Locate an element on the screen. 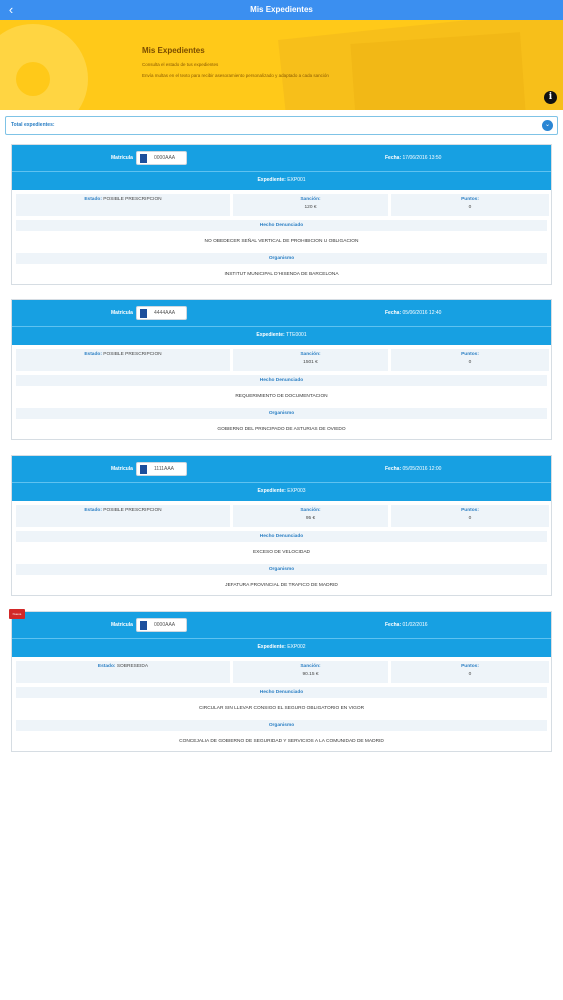 The width and height of the screenshot is (563, 1000). estado-cell: Estado: SOBRESEIDA is located at coordinates (123, 672).